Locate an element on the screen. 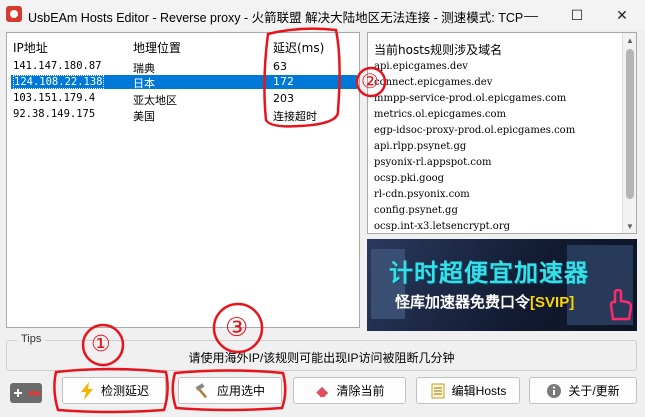 The height and width of the screenshot is (417, 645). domain-item: api.epicgames.dev is located at coordinates (421, 66).